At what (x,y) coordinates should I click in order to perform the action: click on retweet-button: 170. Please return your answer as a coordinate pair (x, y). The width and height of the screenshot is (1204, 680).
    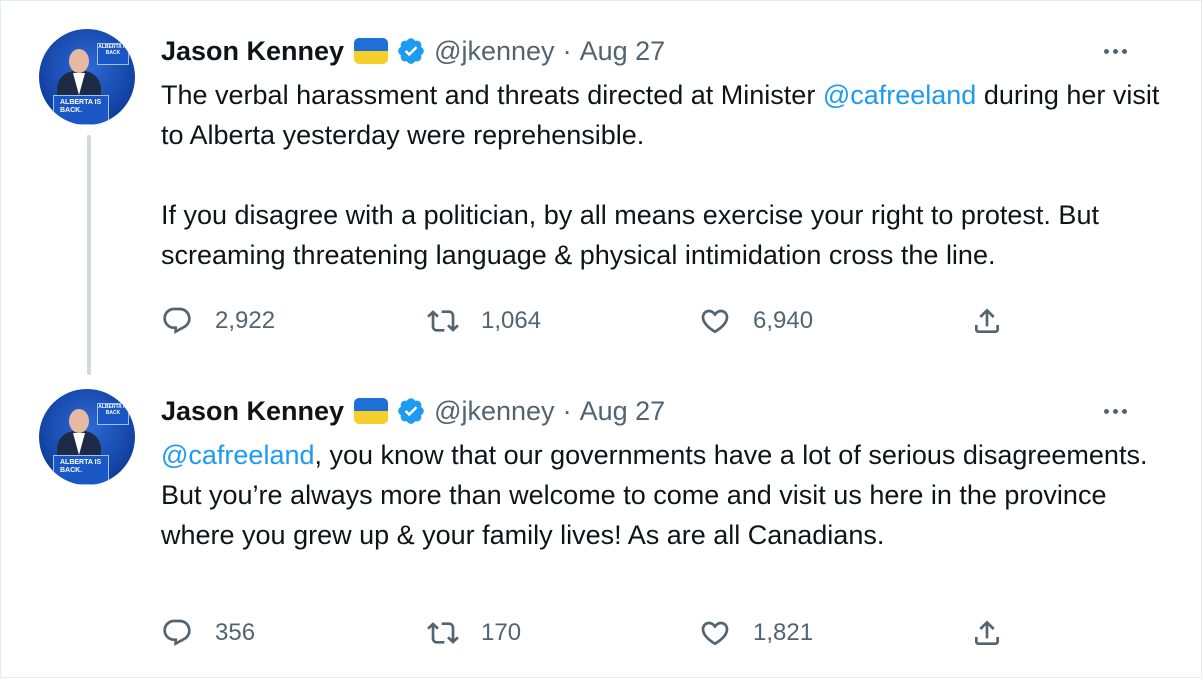
    Looking at the image, I should click on (474, 633).